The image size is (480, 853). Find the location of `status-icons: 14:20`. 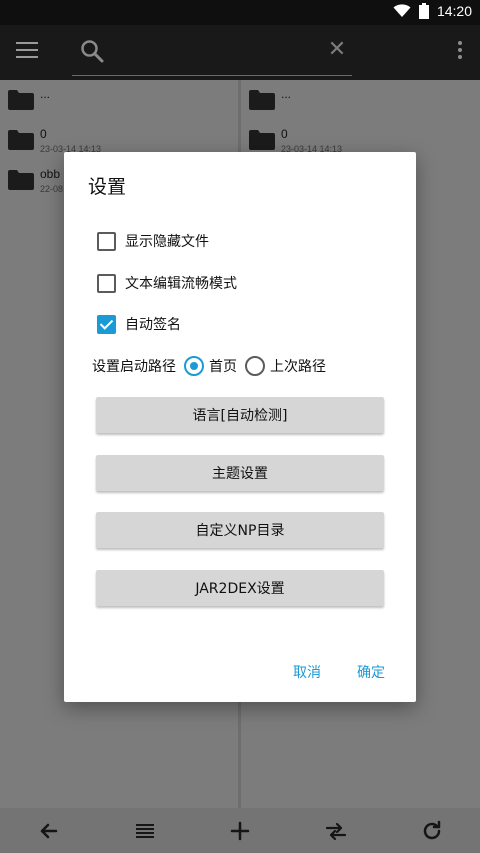

status-icons: 14:20 is located at coordinates (432, 11).